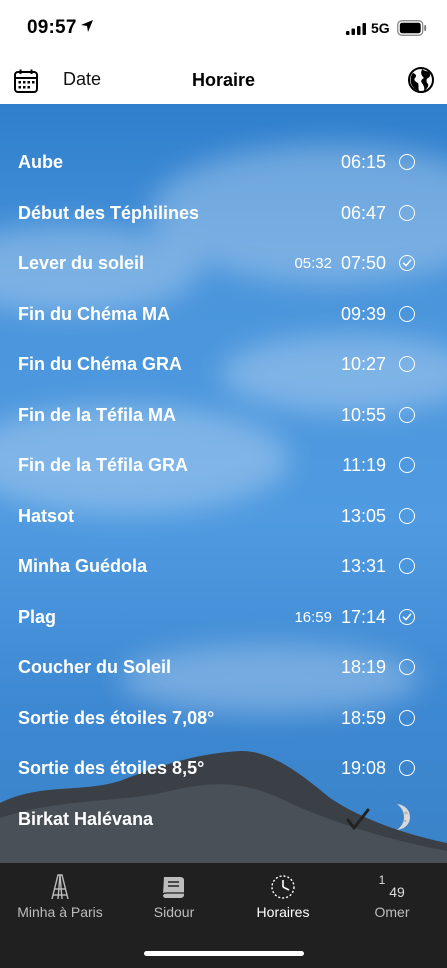 This screenshot has width=447, height=968. What do you see at coordinates (363, 212) in the screenshot?
I see `row-time: 06:47` at bounding box center [363, 212].